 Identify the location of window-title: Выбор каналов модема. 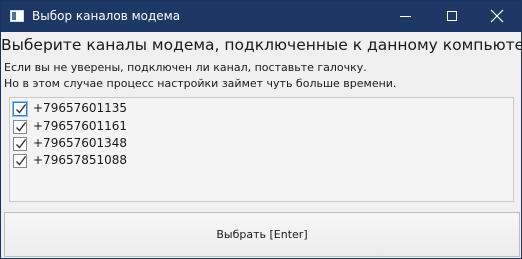
(106, 16).